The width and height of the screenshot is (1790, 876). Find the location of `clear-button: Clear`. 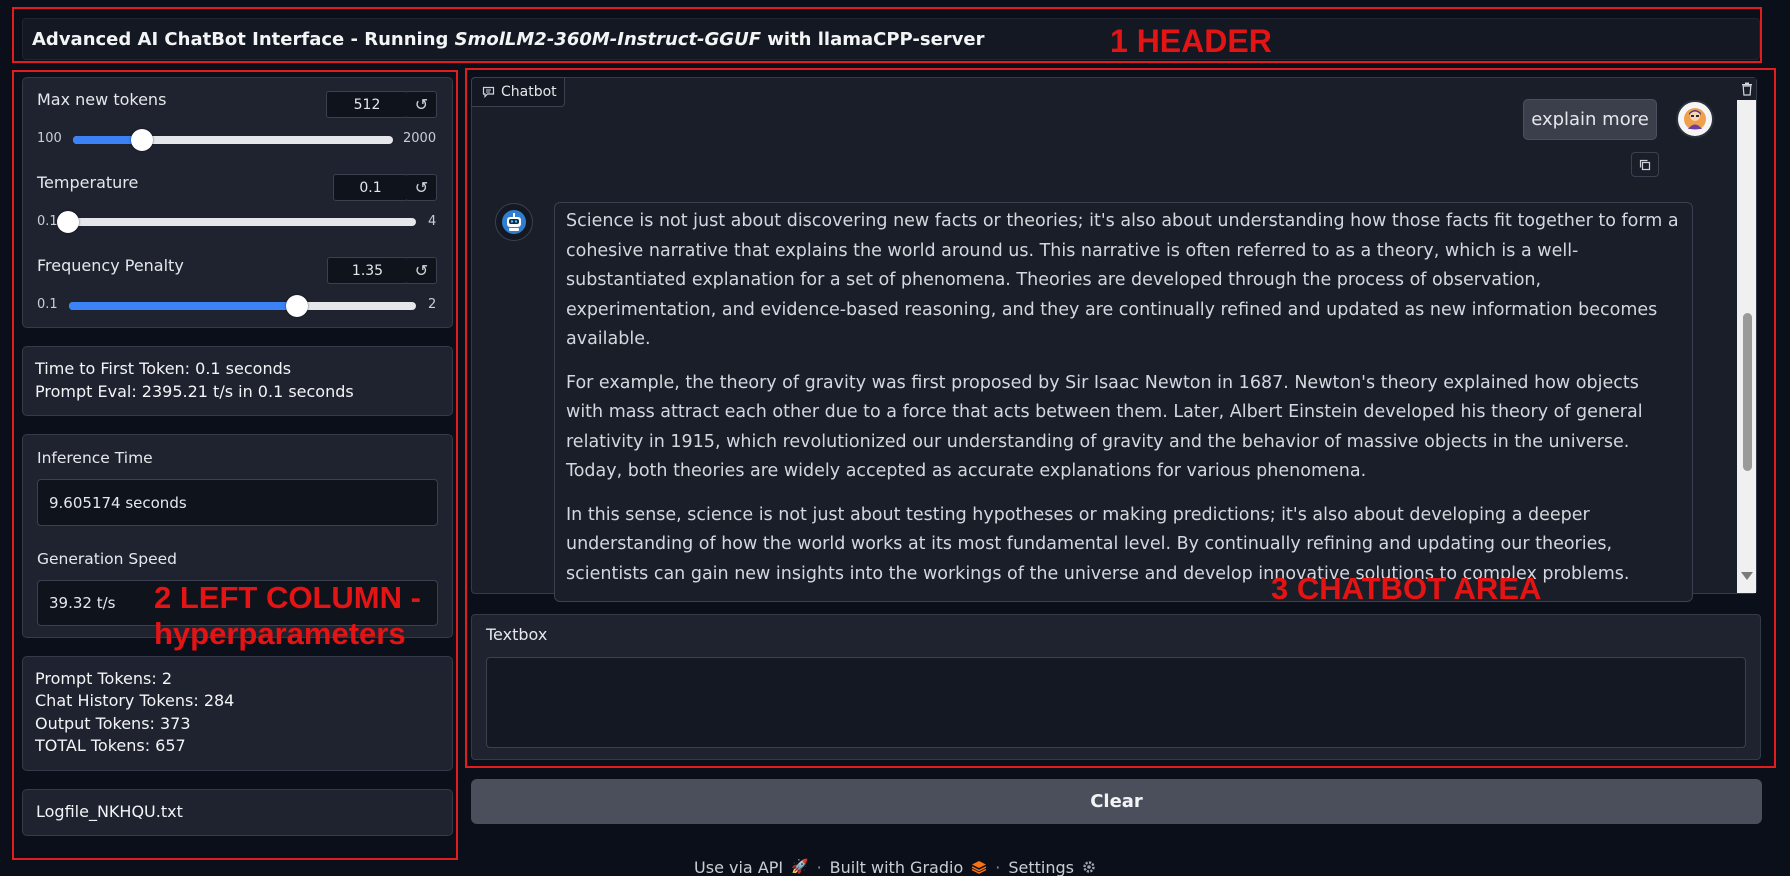

clear-button: Clear is located at coordinates (1116, 801).